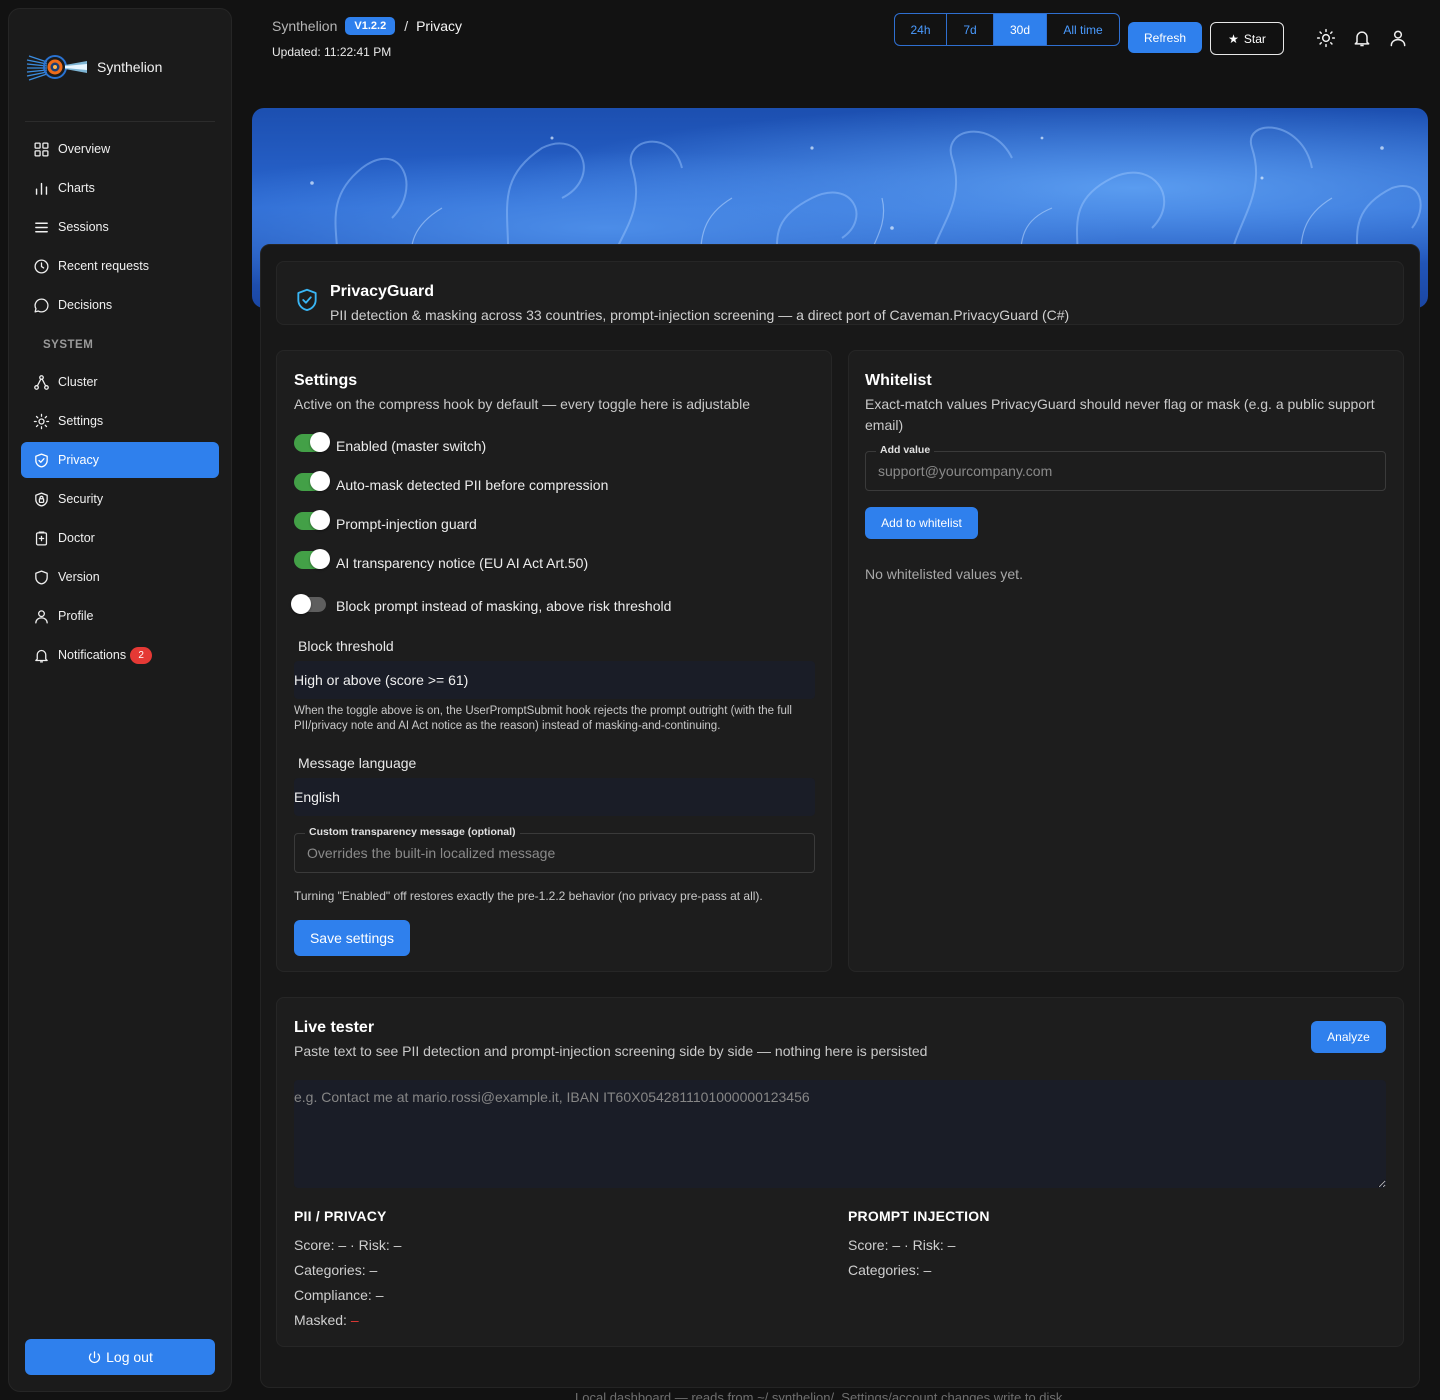  What do you see at coordinates (120, 577) in the screenshot?
I see `sidebar-item-version: Version` at bounding box center [120, 577].